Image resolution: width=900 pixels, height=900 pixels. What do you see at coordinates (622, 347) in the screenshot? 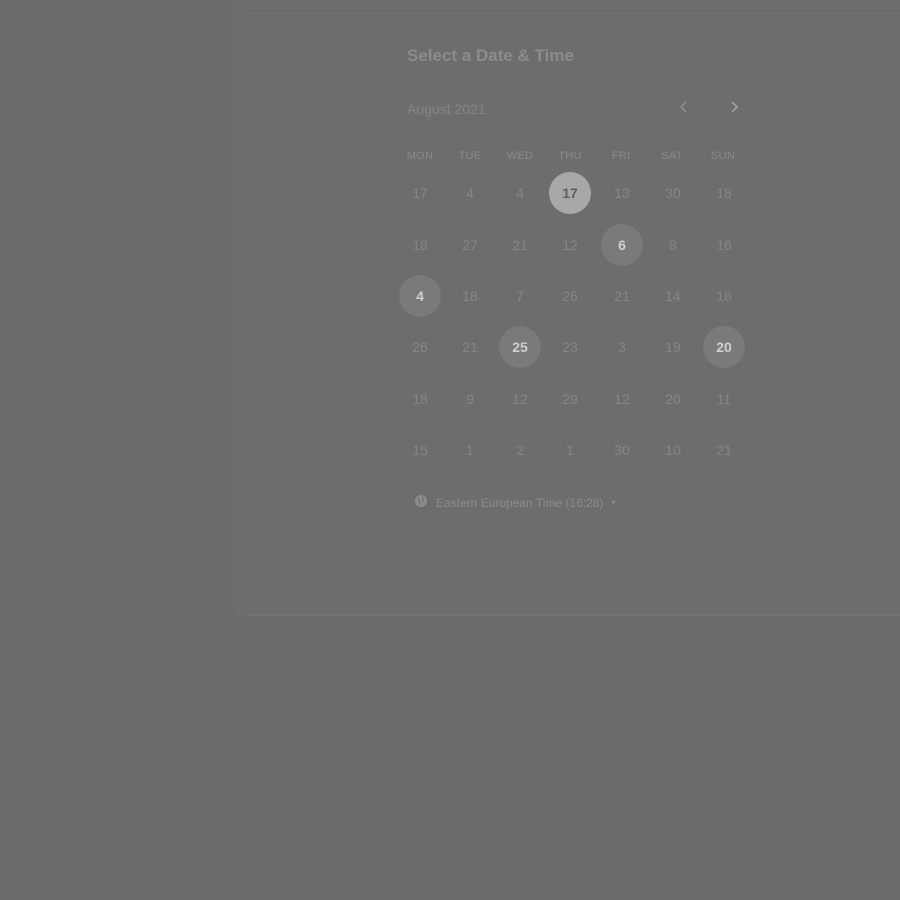
I see `calendar-day: 3` at bounding box center [622, 347].